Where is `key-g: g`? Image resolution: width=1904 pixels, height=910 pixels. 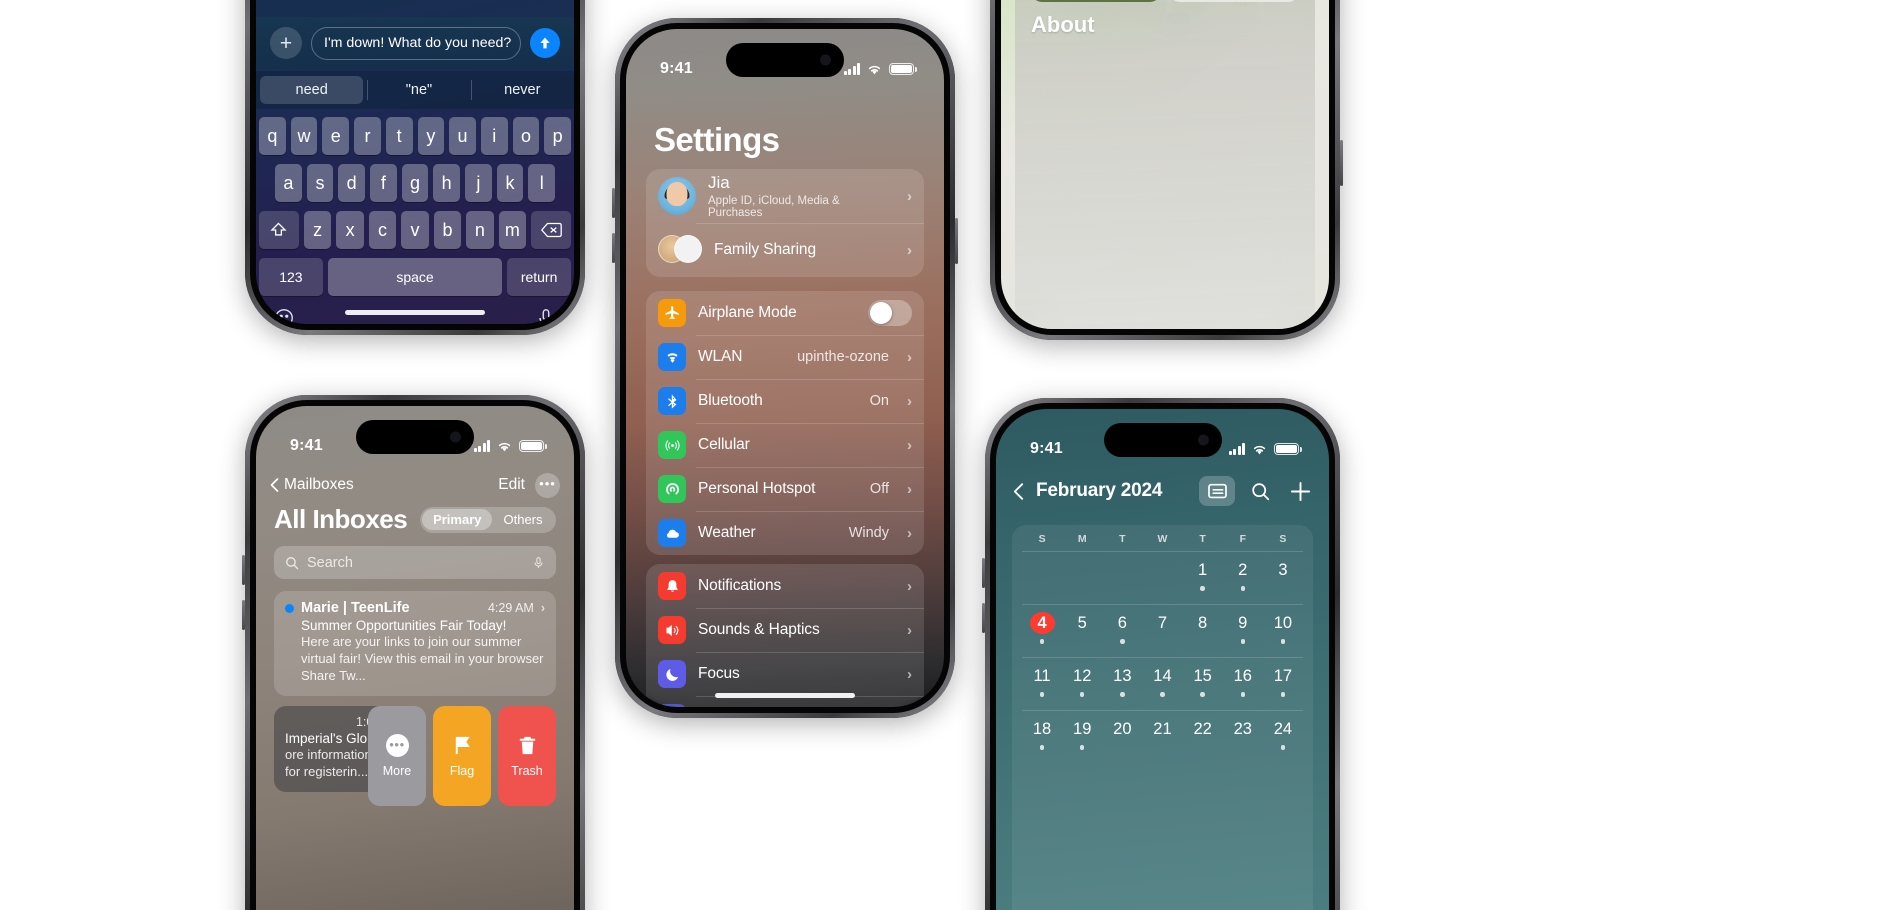
key-g: g is located at coordinates (415, 183).